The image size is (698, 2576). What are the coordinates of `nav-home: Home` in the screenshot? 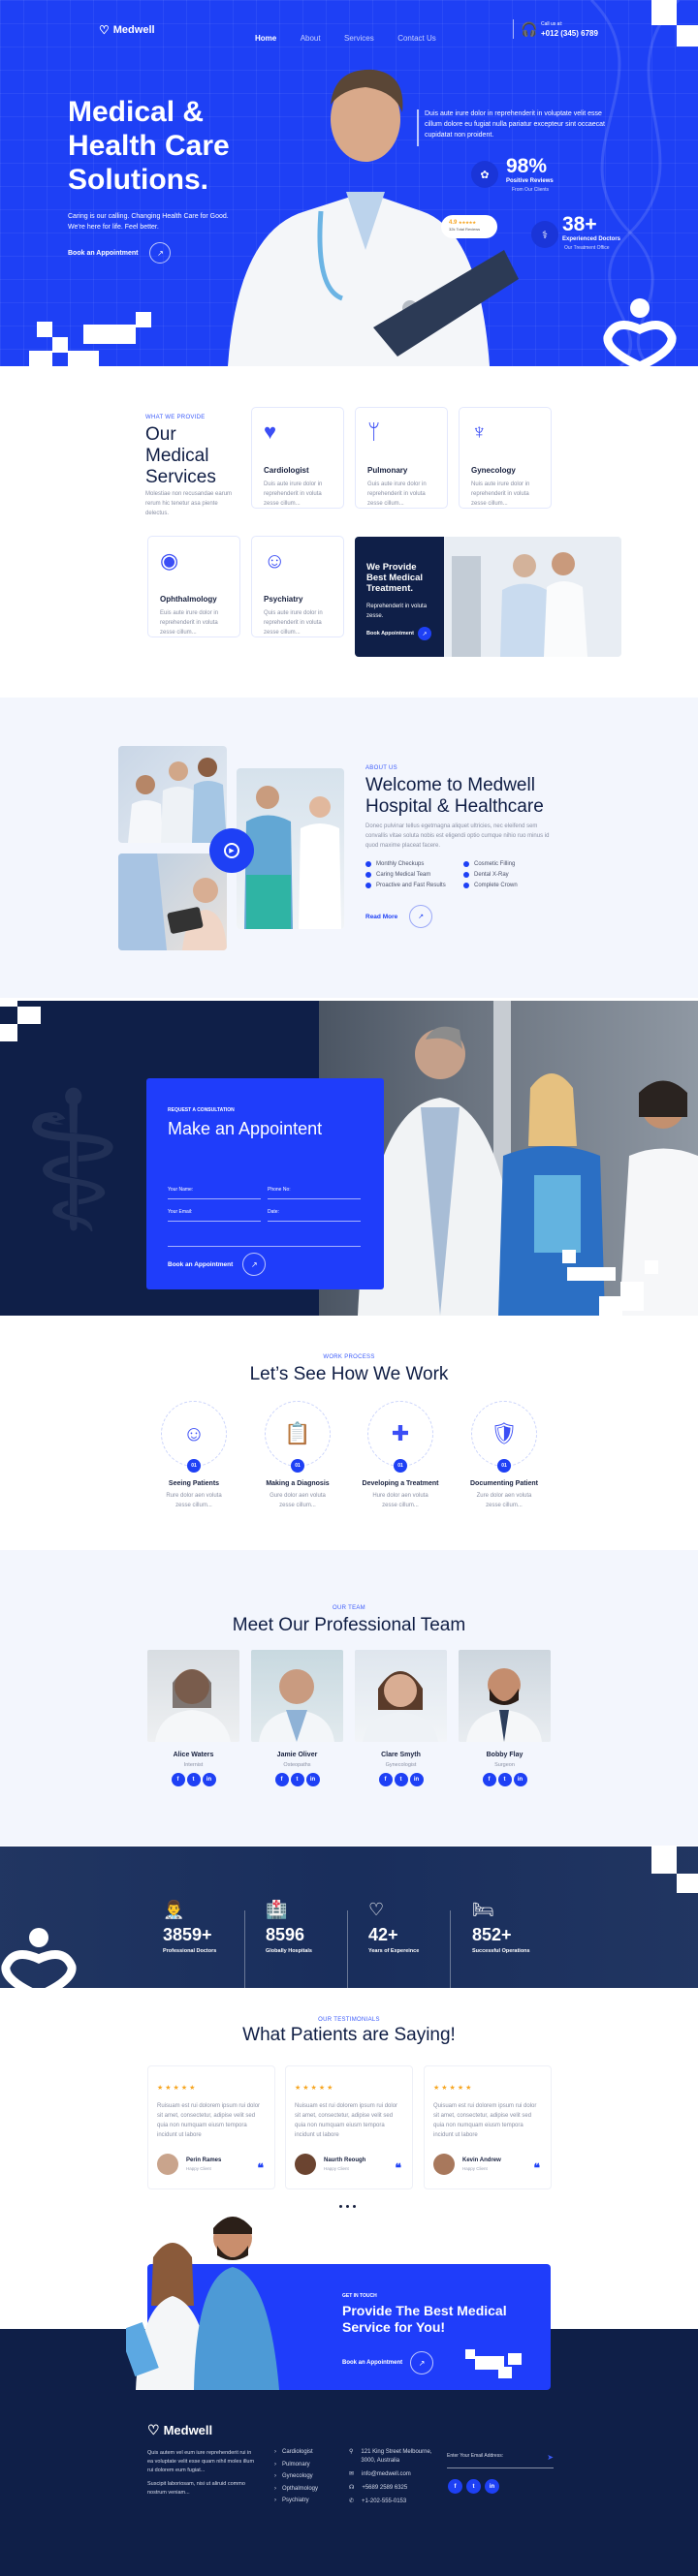 It's located at (265, 38).